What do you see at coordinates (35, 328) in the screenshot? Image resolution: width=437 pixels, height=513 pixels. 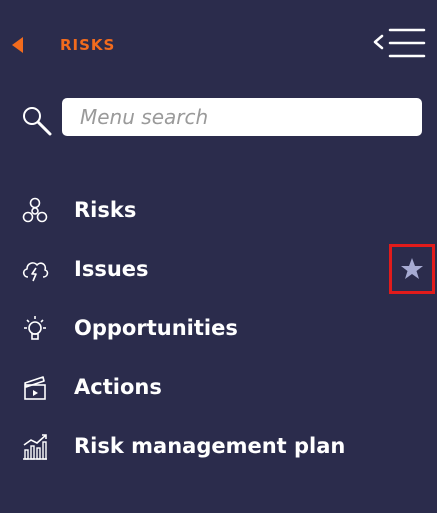 I see `lightbulb-icon` at bounding box center [35, 328].